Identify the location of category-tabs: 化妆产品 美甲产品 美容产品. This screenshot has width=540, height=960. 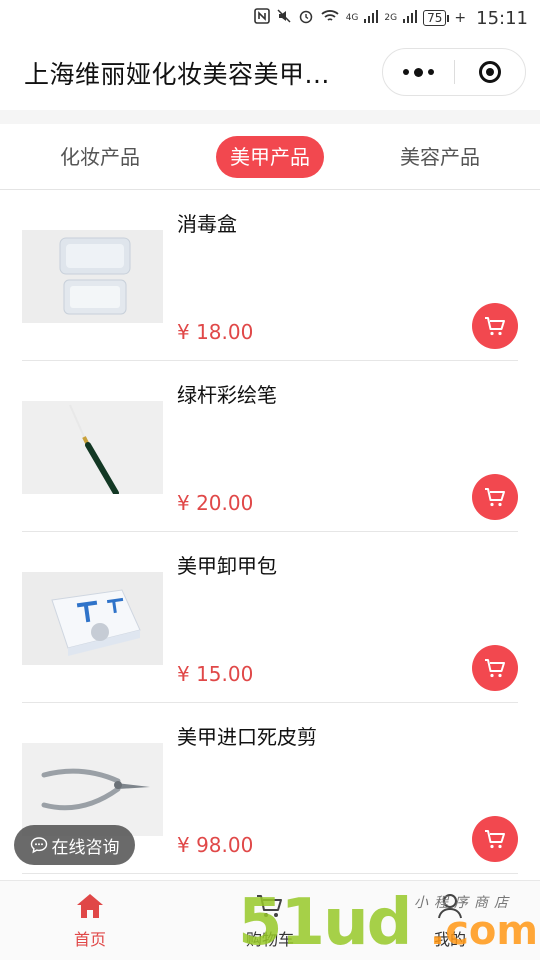
(270, 157).